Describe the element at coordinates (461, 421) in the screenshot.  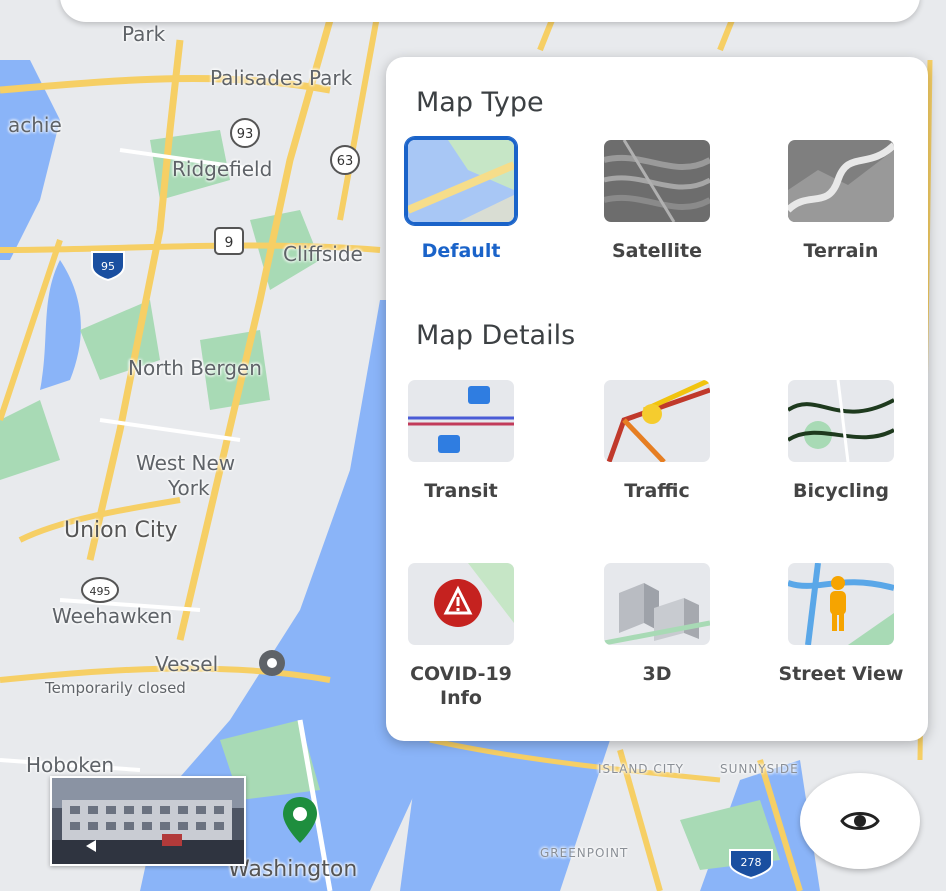
I see `transit-icon` at that location.